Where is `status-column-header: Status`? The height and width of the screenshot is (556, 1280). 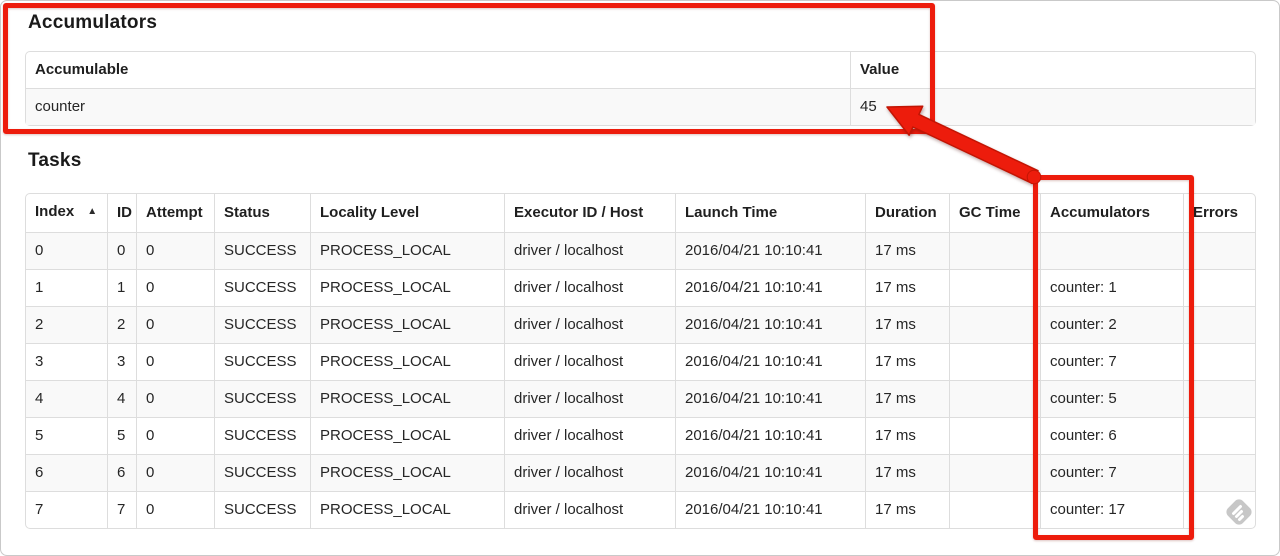
status-column-header: Status is located at coordinates (262, 213).